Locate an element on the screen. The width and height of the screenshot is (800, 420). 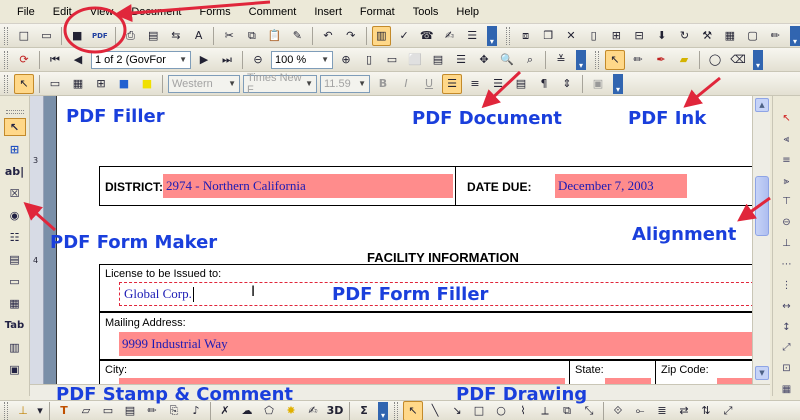
center-page-icon: ⊡ is located at coordinates (787, 368).